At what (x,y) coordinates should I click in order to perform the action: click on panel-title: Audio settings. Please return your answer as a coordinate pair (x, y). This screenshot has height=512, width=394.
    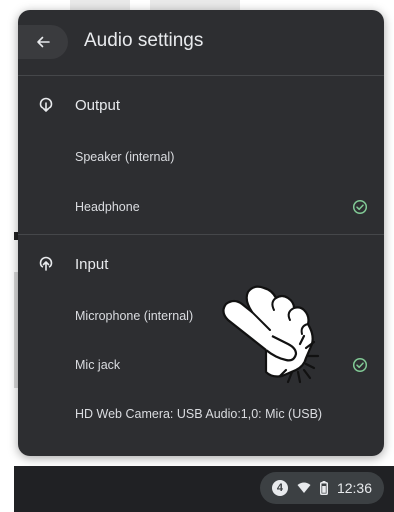
    Looking at the image, I should click on (144, 40).